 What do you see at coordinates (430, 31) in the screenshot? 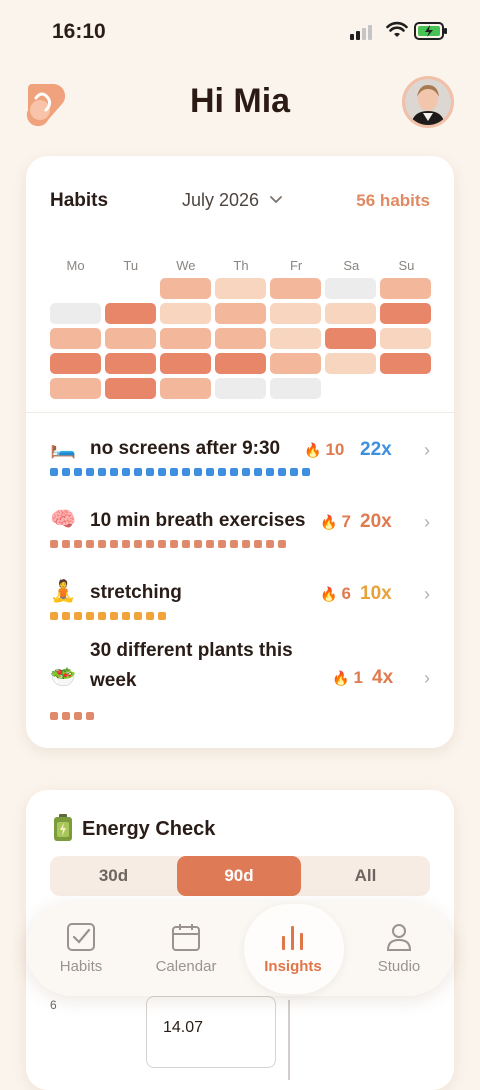
I see `battery-charging-icon` at bounding box center [430, 31].